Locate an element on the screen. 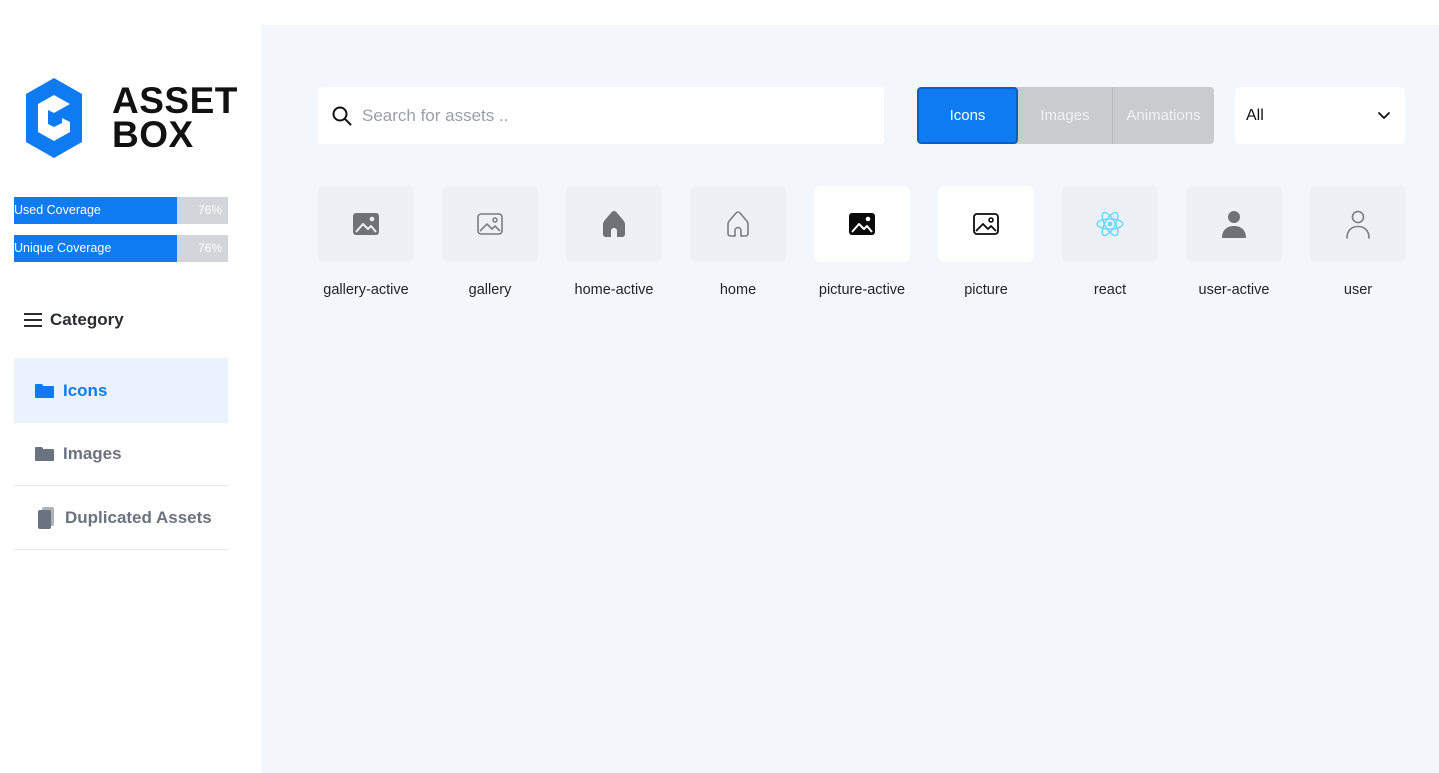 The height and width of the screenshot is (773, 1439). asset-name: user is located at coordinates (1358, 290).